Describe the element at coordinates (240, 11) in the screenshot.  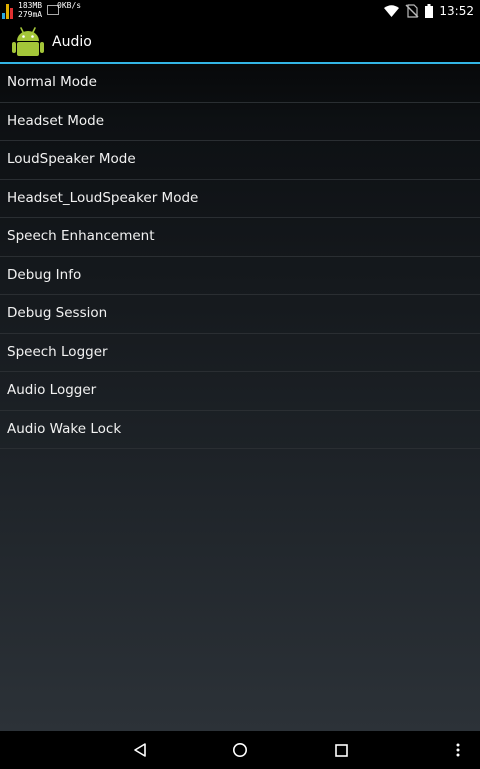
I see `status-bar: 183MB 279mA 0KB/s 13:52` at that location.